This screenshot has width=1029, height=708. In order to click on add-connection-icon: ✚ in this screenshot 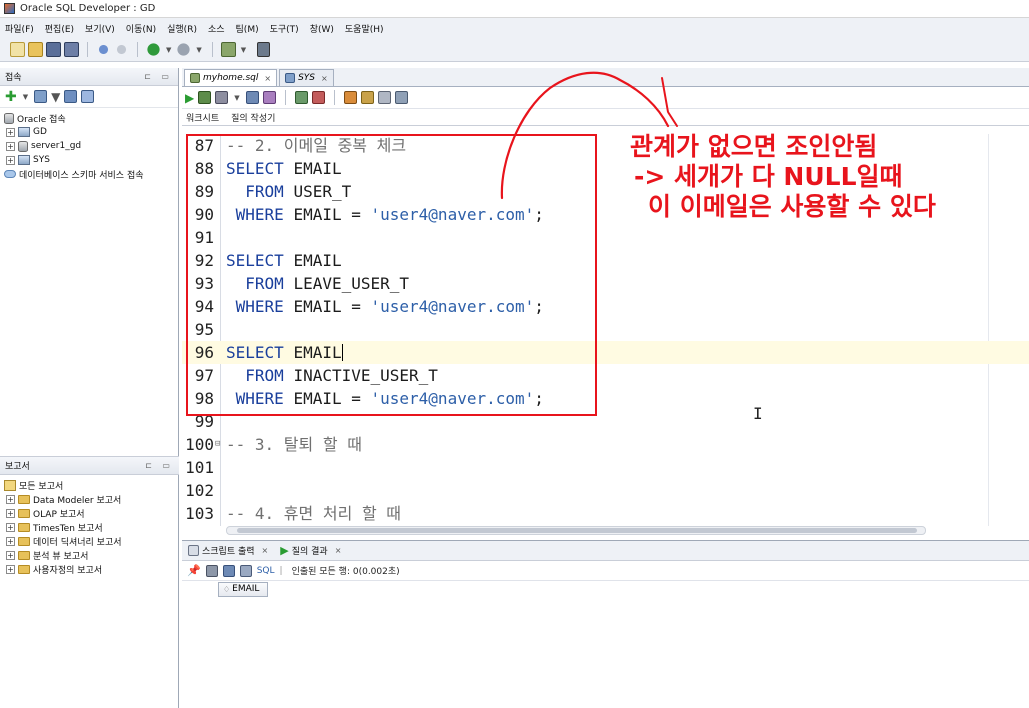, I will do `click(11, 97)`.